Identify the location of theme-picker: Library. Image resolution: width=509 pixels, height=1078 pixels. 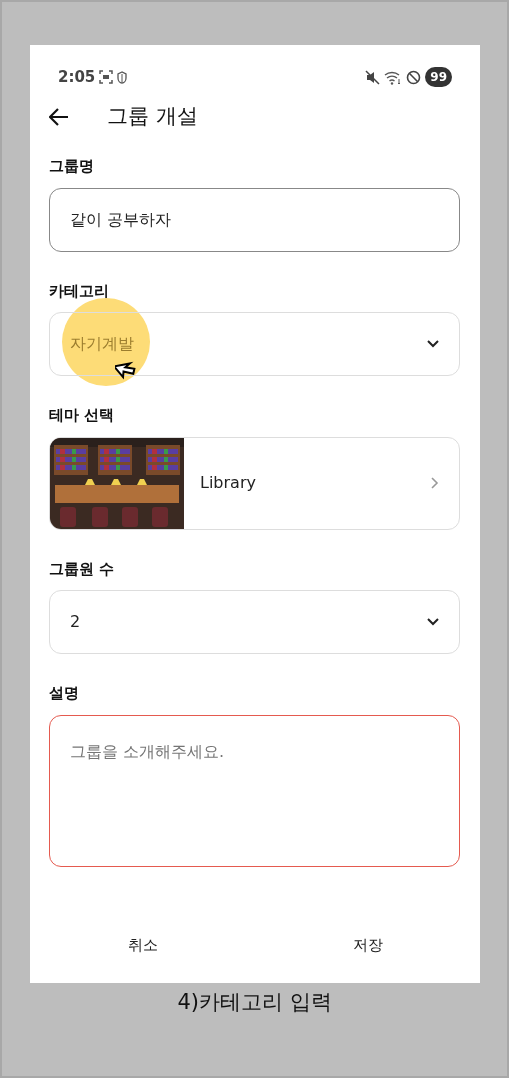
(254, 483).